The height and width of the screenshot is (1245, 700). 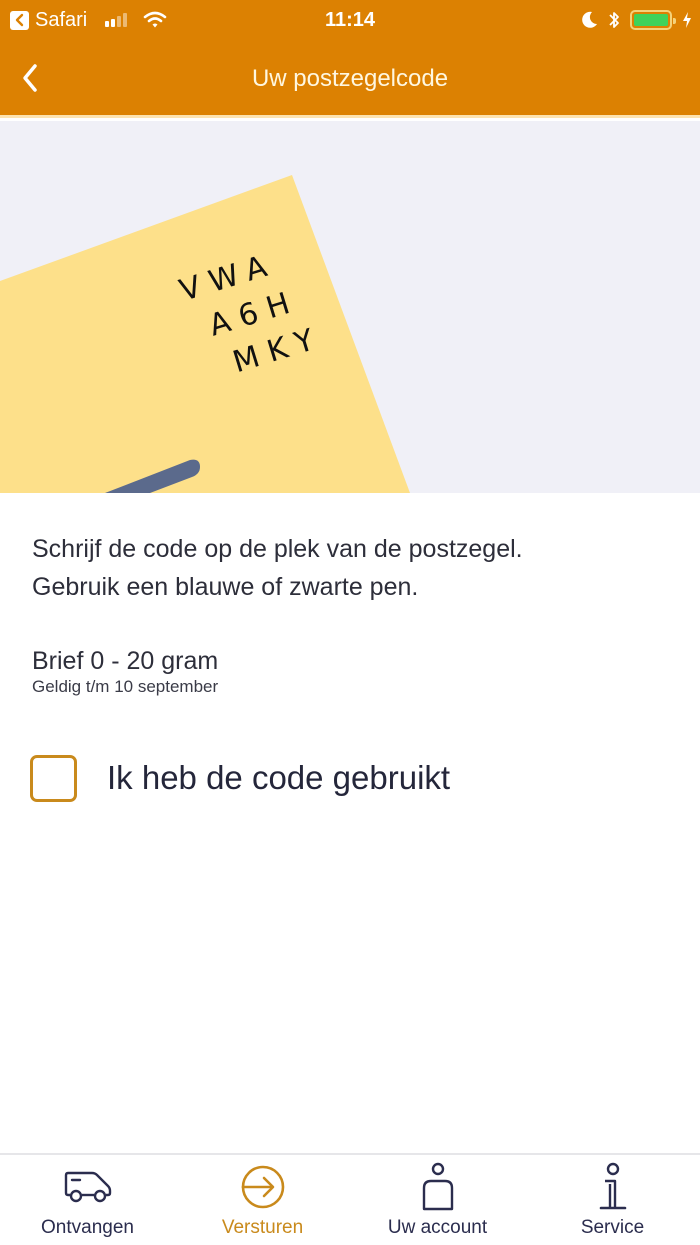 I want to click on envelope-shape, so click(x=205, y=334).